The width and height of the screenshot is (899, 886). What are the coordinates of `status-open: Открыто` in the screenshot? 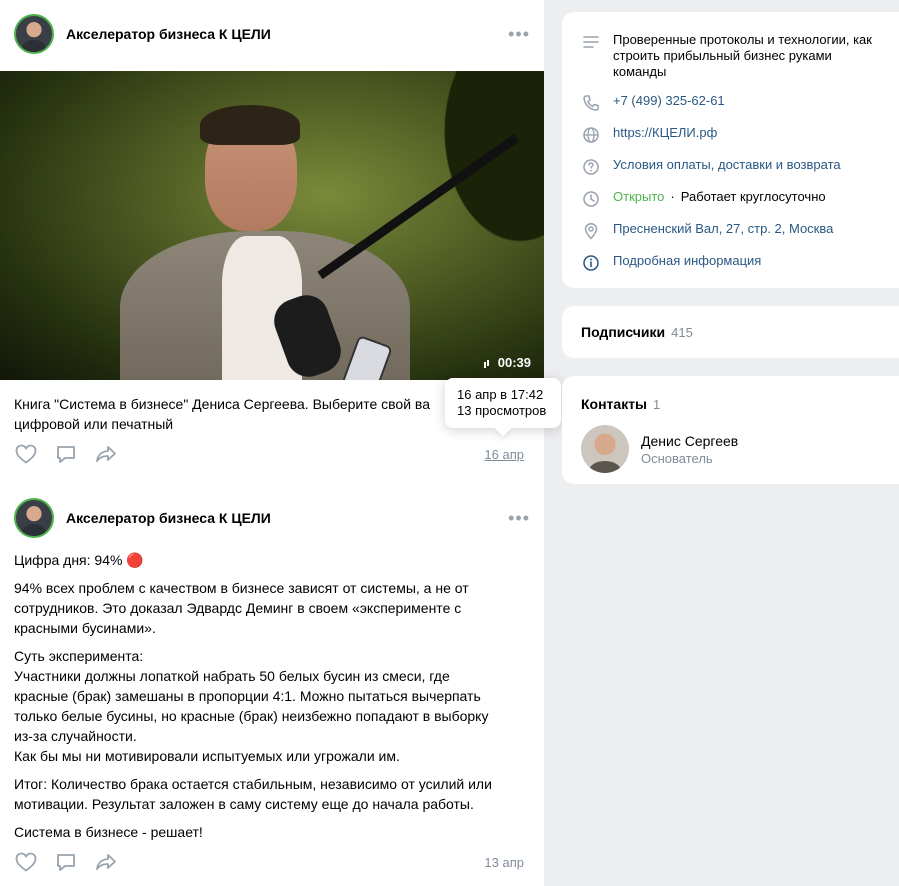 It's located at (639, 196).